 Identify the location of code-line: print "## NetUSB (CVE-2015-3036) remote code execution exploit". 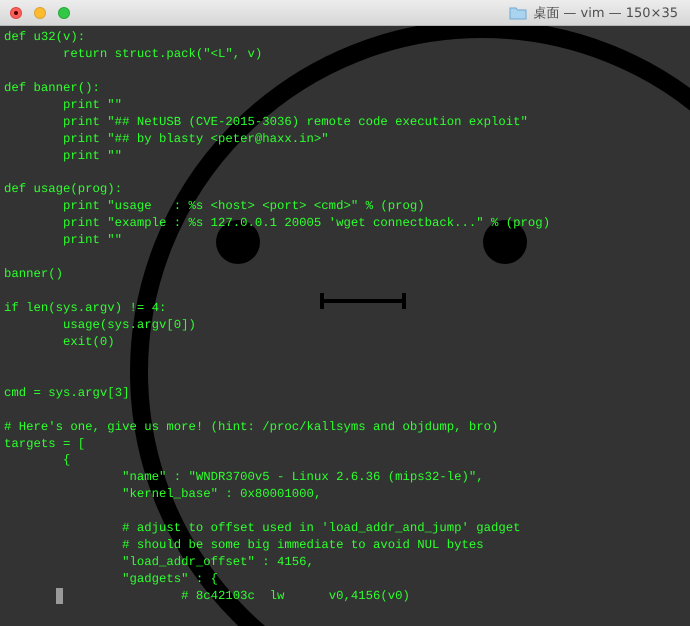
(295, 122).